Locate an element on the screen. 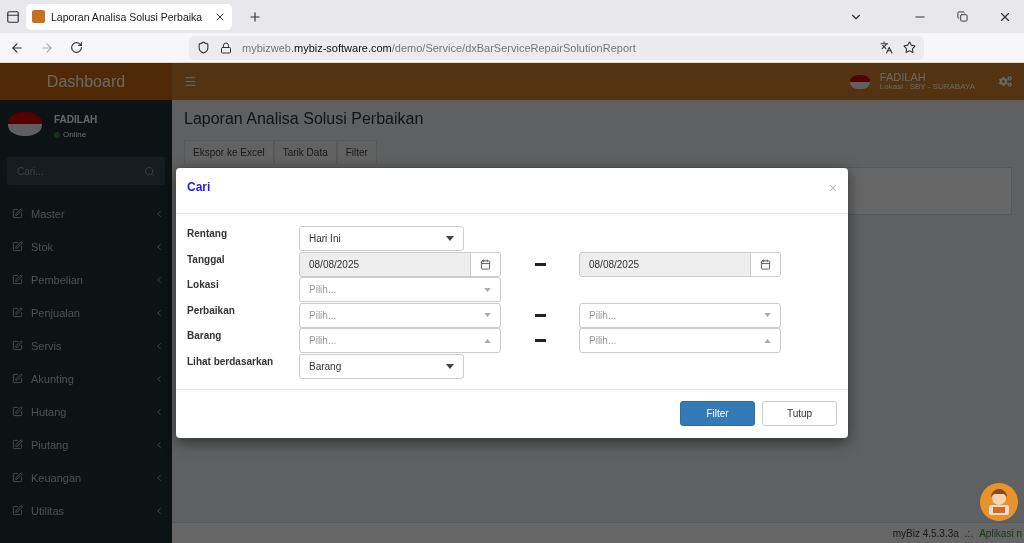  toolbar-button: Tarik Data is located at coordinates (305, 152).